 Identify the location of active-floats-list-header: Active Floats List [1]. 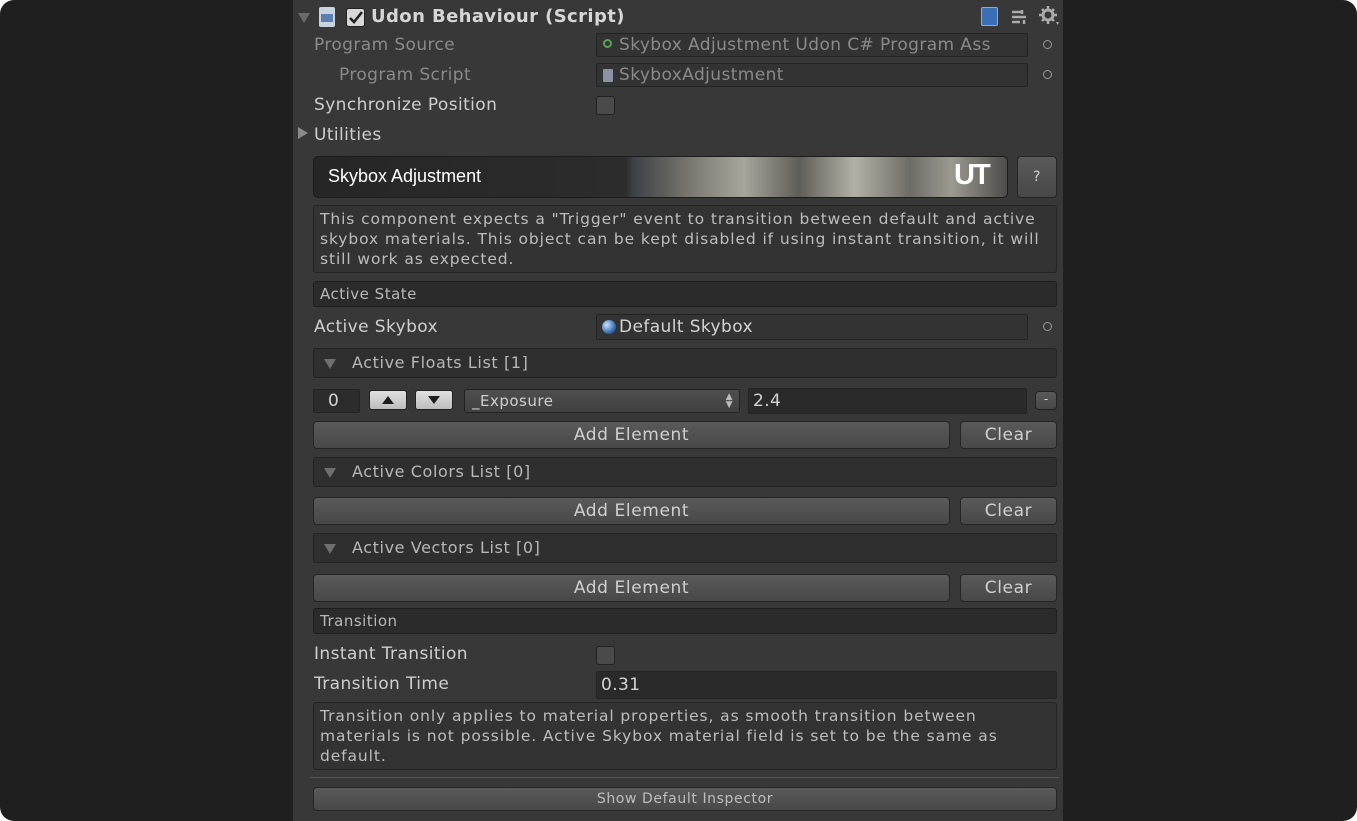
(685, 363).